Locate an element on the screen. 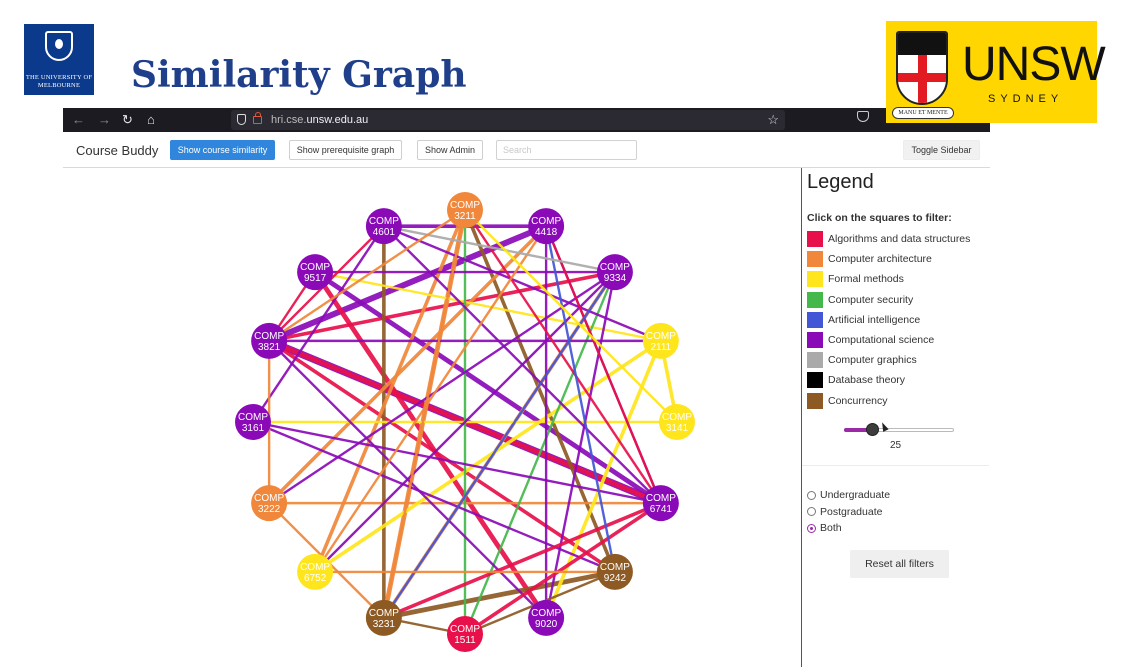 The height and width of the screenshot is (667, 1144). slider-value: 25 is located at coordinates (896, 445).